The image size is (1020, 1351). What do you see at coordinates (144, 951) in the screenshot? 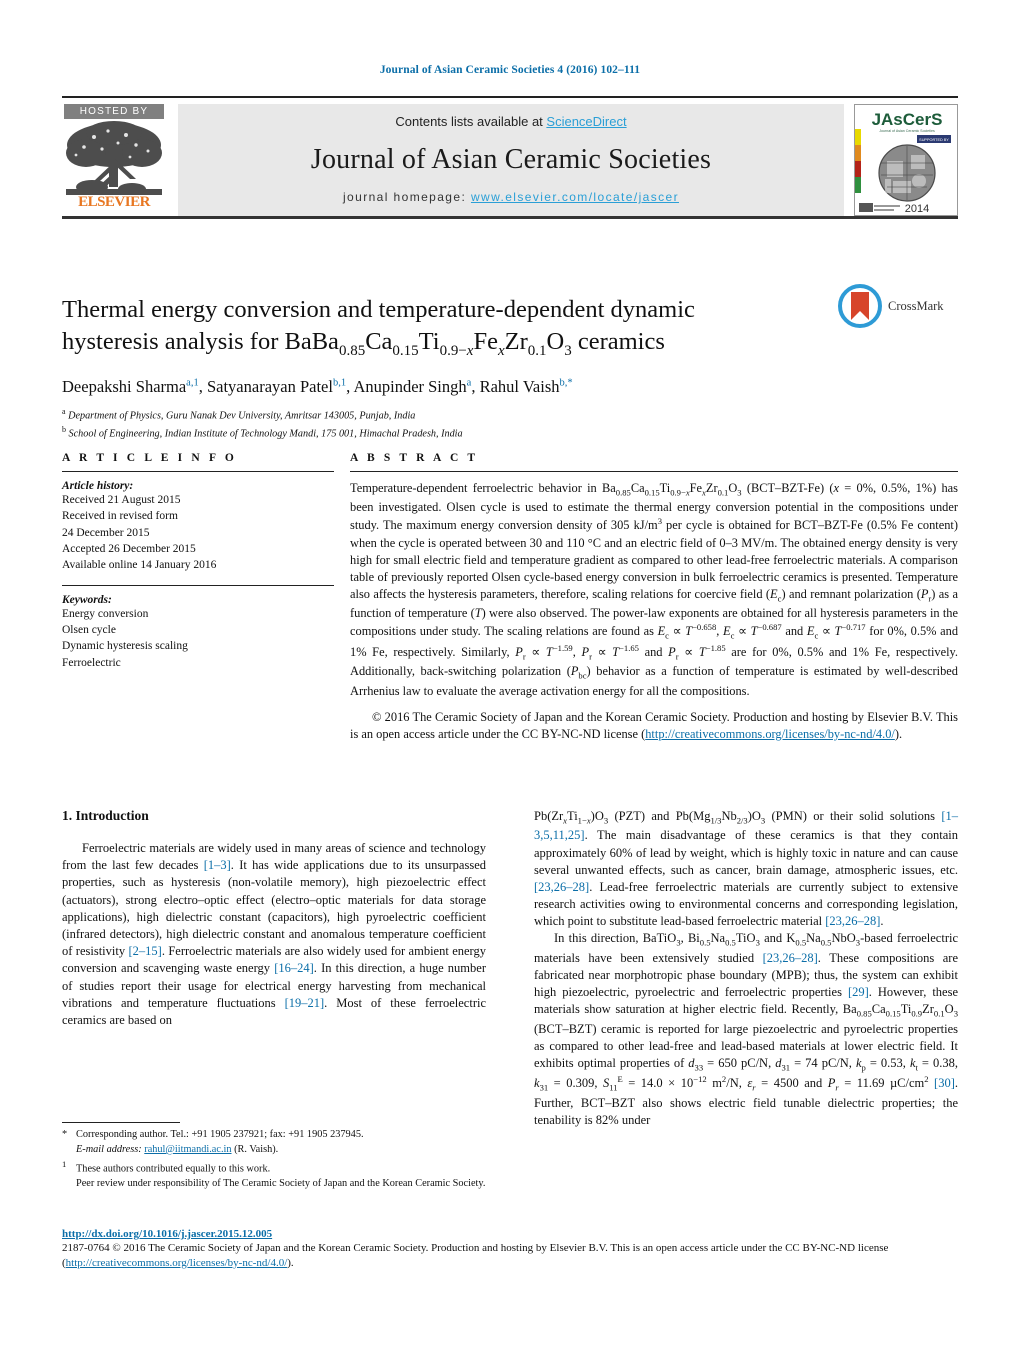
I see `citation-ref: [2–15]` at bounding box center [144, 951].